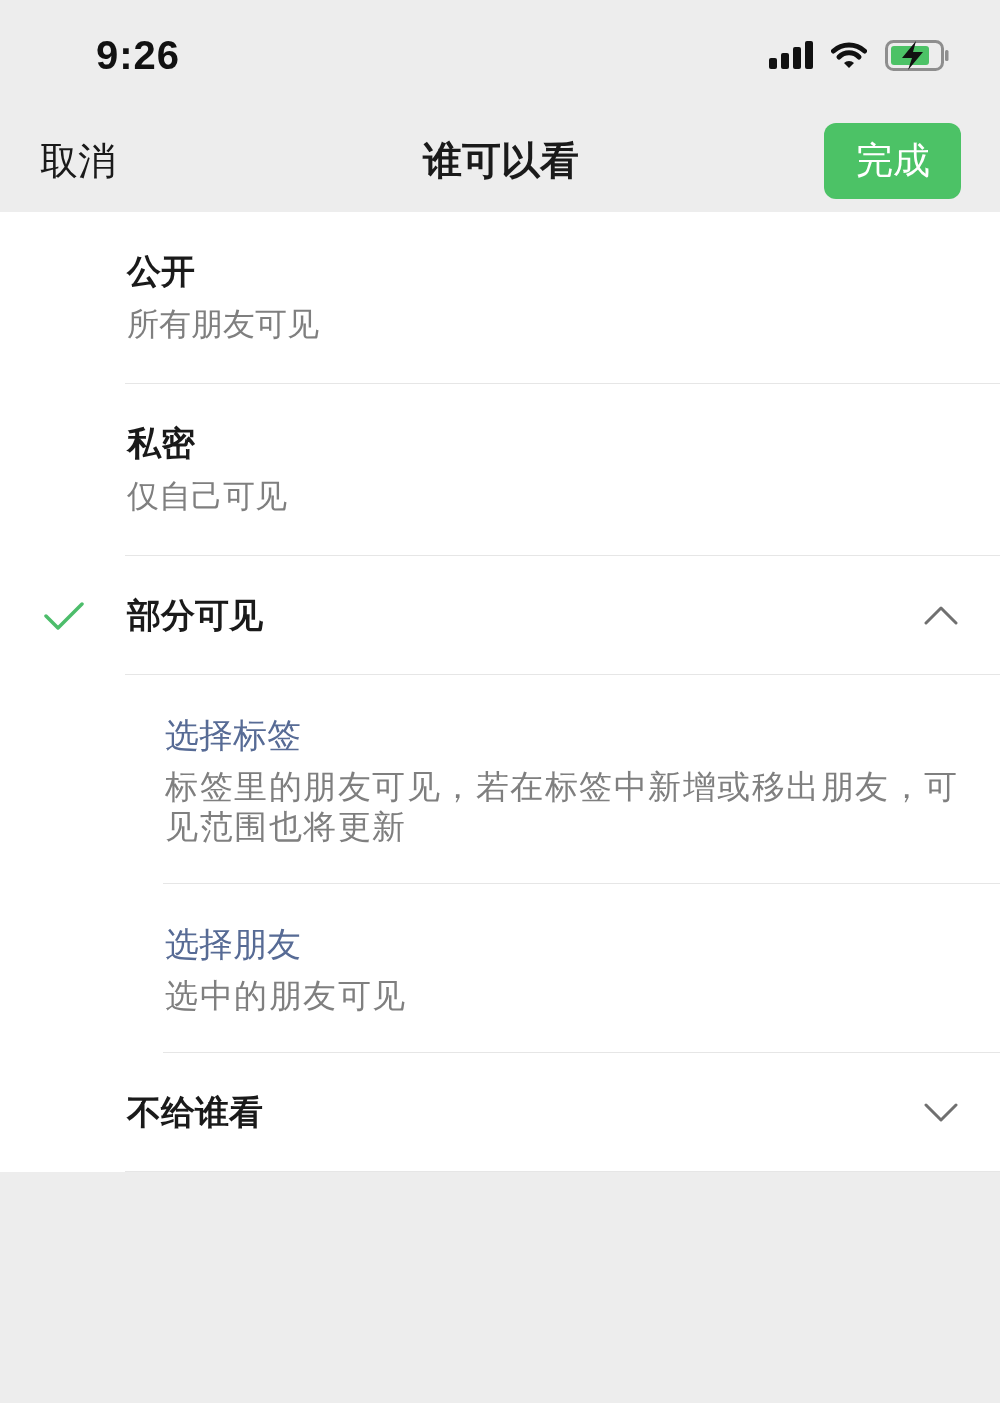 Image resolution: width=1000 pixels, height=1403 pixels. I want to click on visibility-option: 部分可见, so click(500, 615).